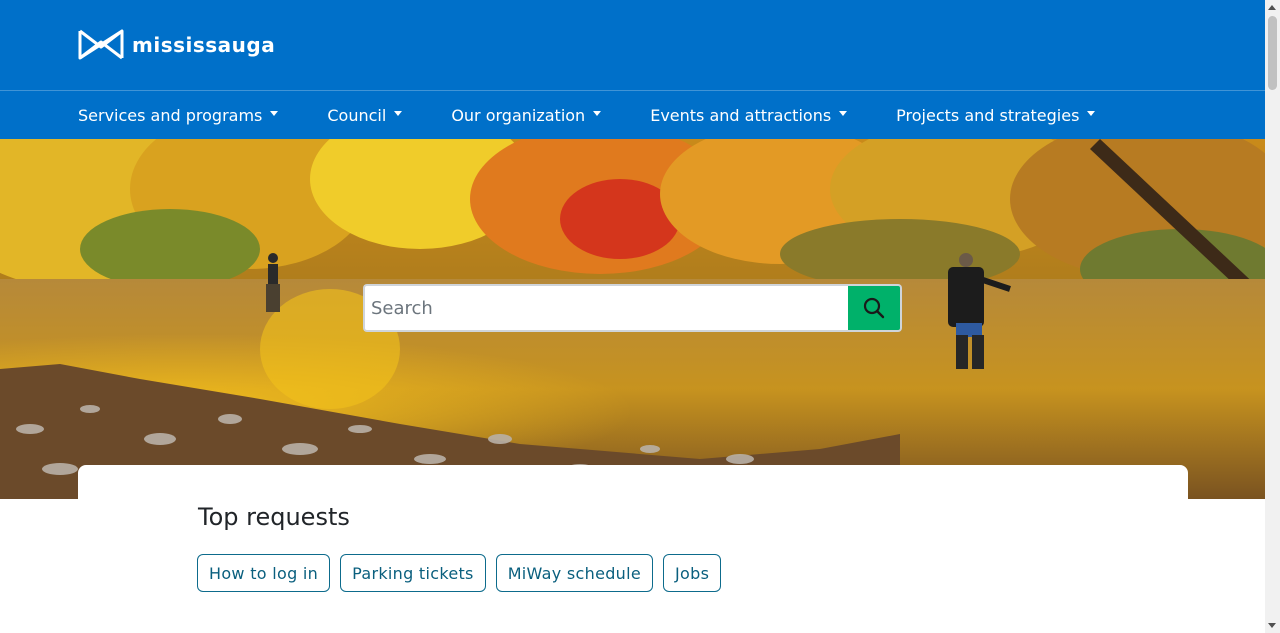 This screenshot has height=633, width=1280. What do you see at coordinates (574, 573) in the screenshot?
I see `top-request-miway-schedule: MiWay schedule` at bounding box center [574, 573].